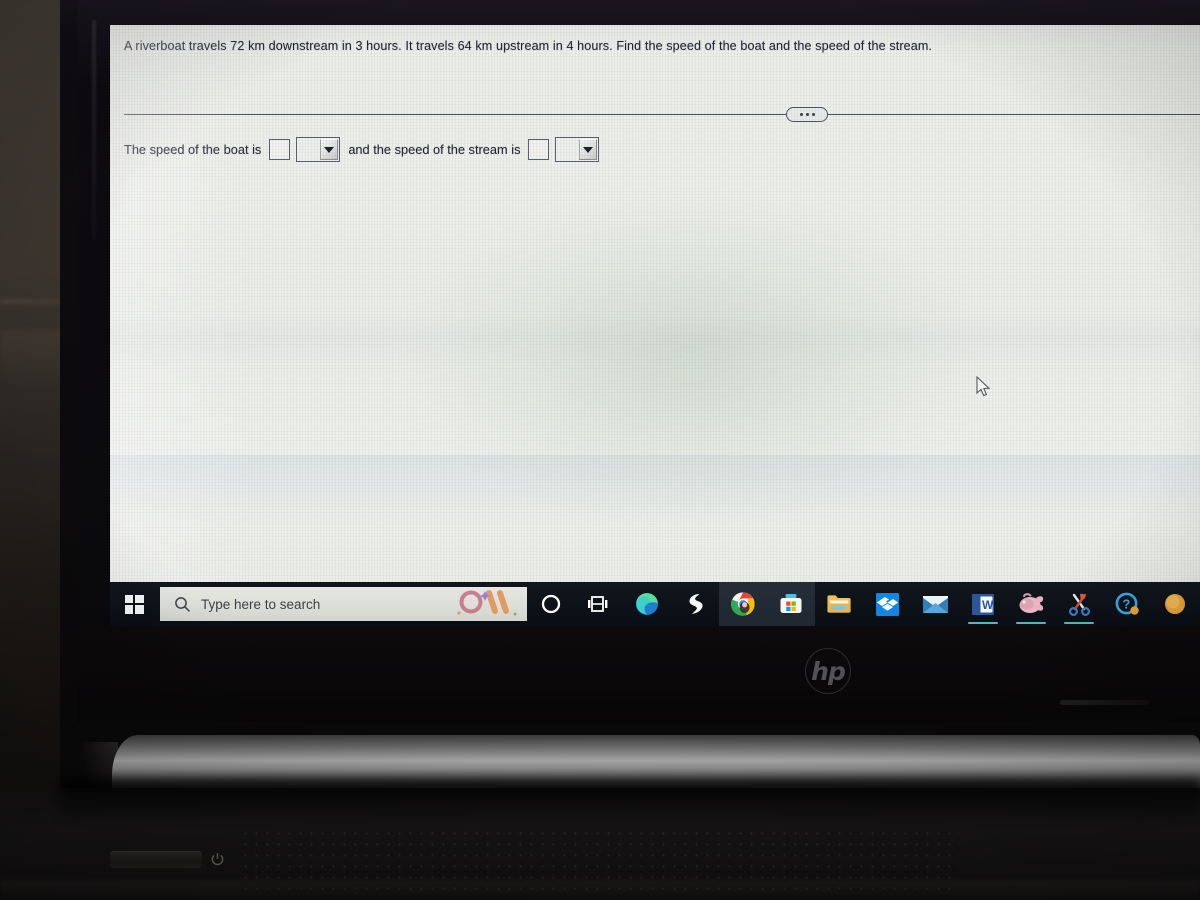  I want to click on taskbar-item-cortana, so click(551, 604).